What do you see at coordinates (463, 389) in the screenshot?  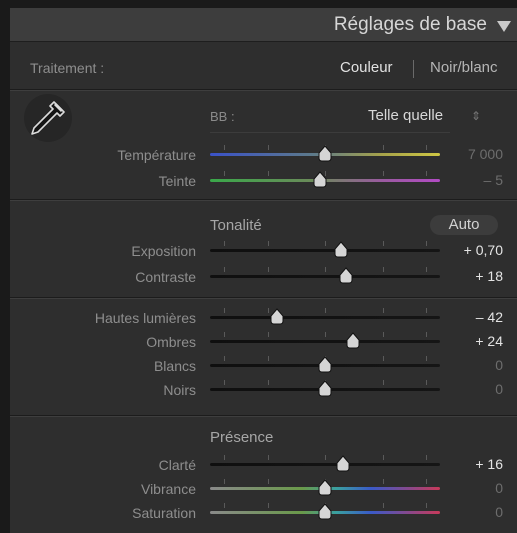 I see `slider-value-noirs: 0` at bounding box center [463, 389].